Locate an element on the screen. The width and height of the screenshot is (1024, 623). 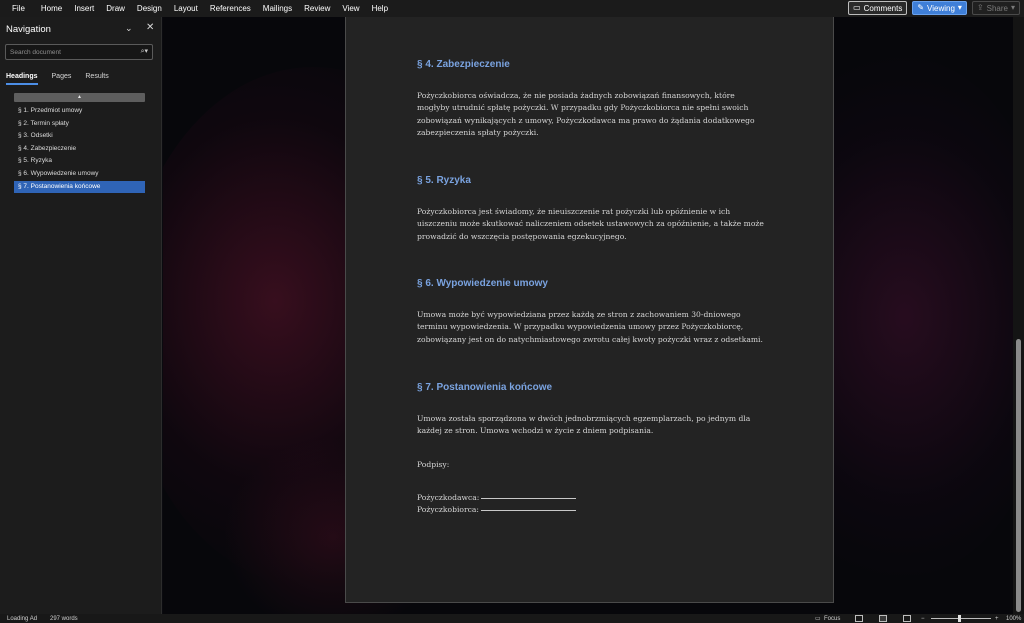
pencil-icon: ✎ is located at coordinates (921, 7).